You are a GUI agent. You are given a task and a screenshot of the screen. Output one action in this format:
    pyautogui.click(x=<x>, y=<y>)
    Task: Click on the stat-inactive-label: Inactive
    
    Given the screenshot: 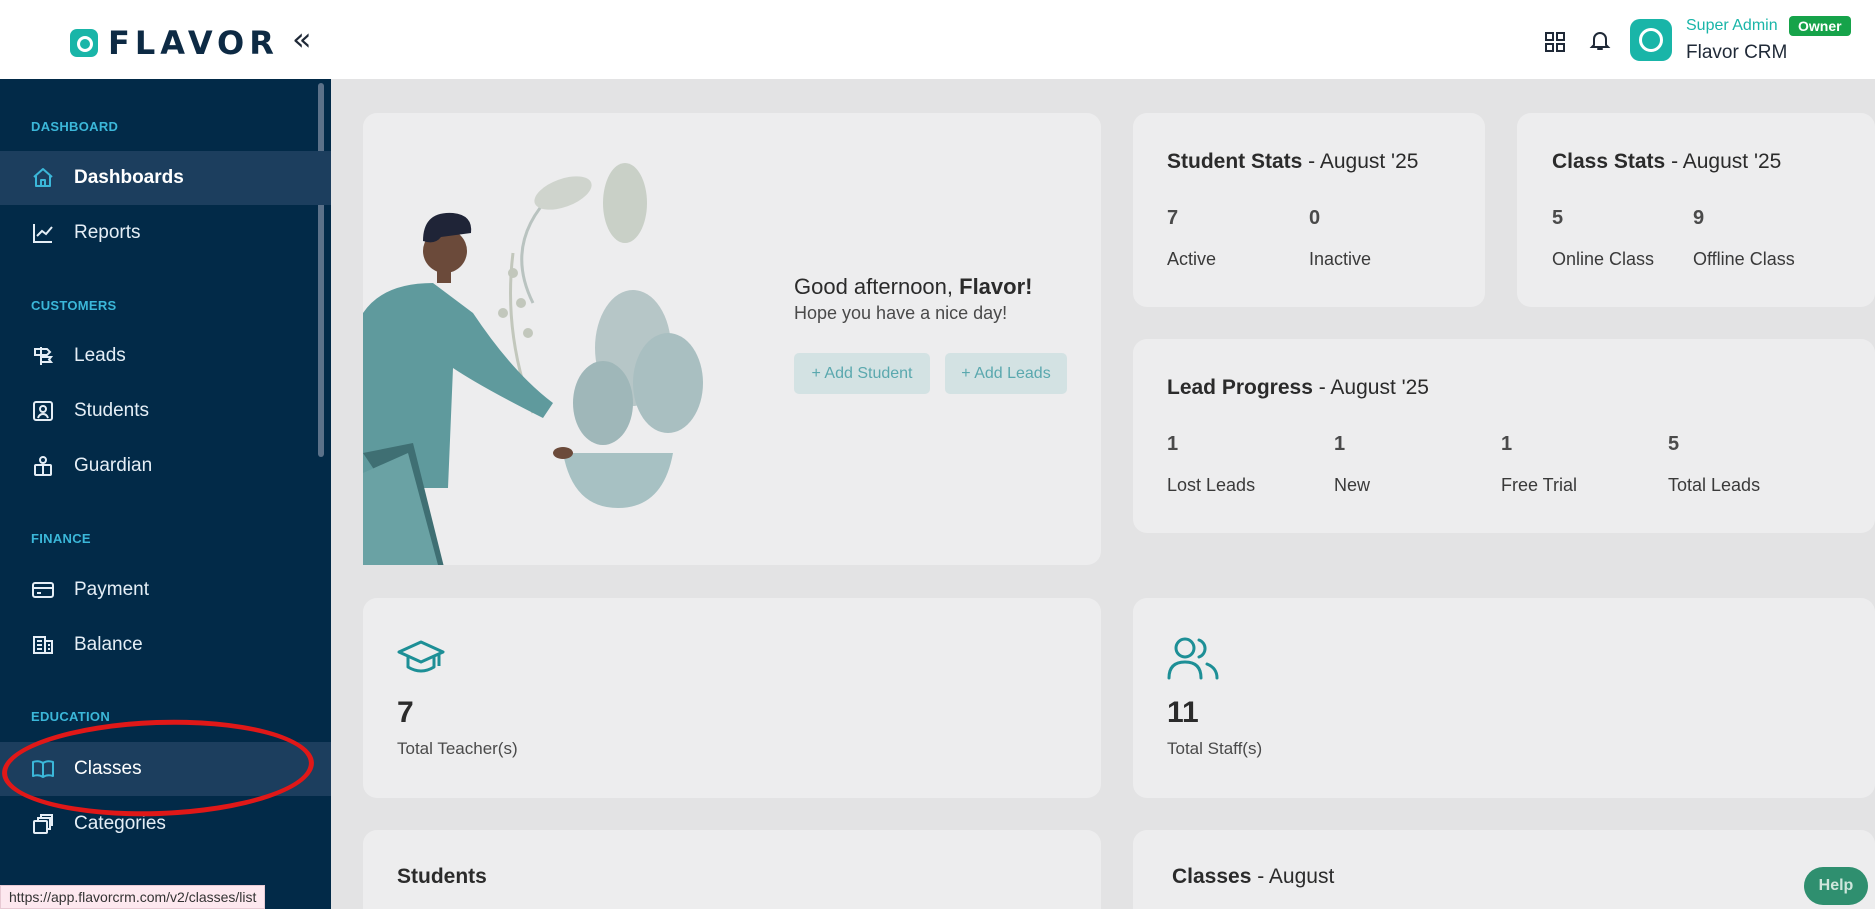 What is the action you would take?
    pyautogui.click(x=1340, y=259)
    